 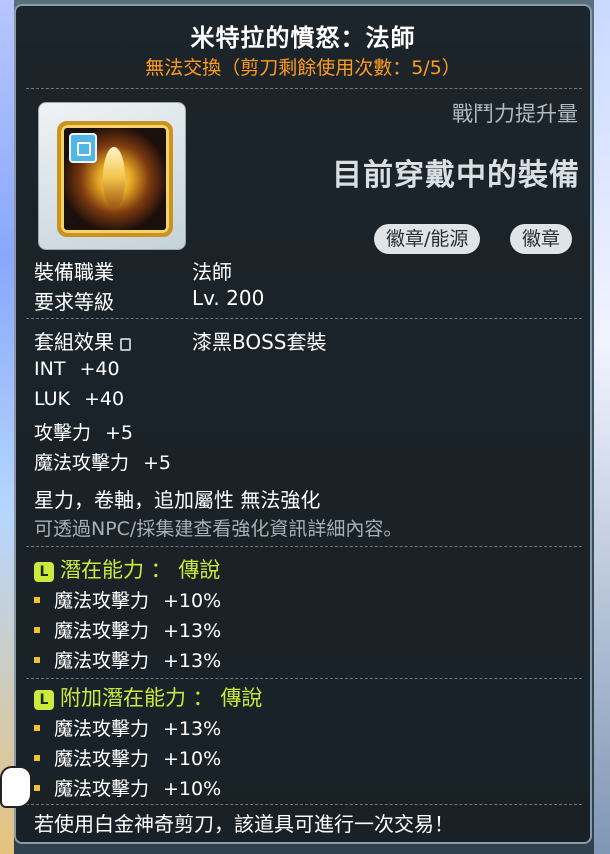 What do you see at coordinates (602, 427) in the screenshot?
I see `background-right` at bounding box center [602, 427].